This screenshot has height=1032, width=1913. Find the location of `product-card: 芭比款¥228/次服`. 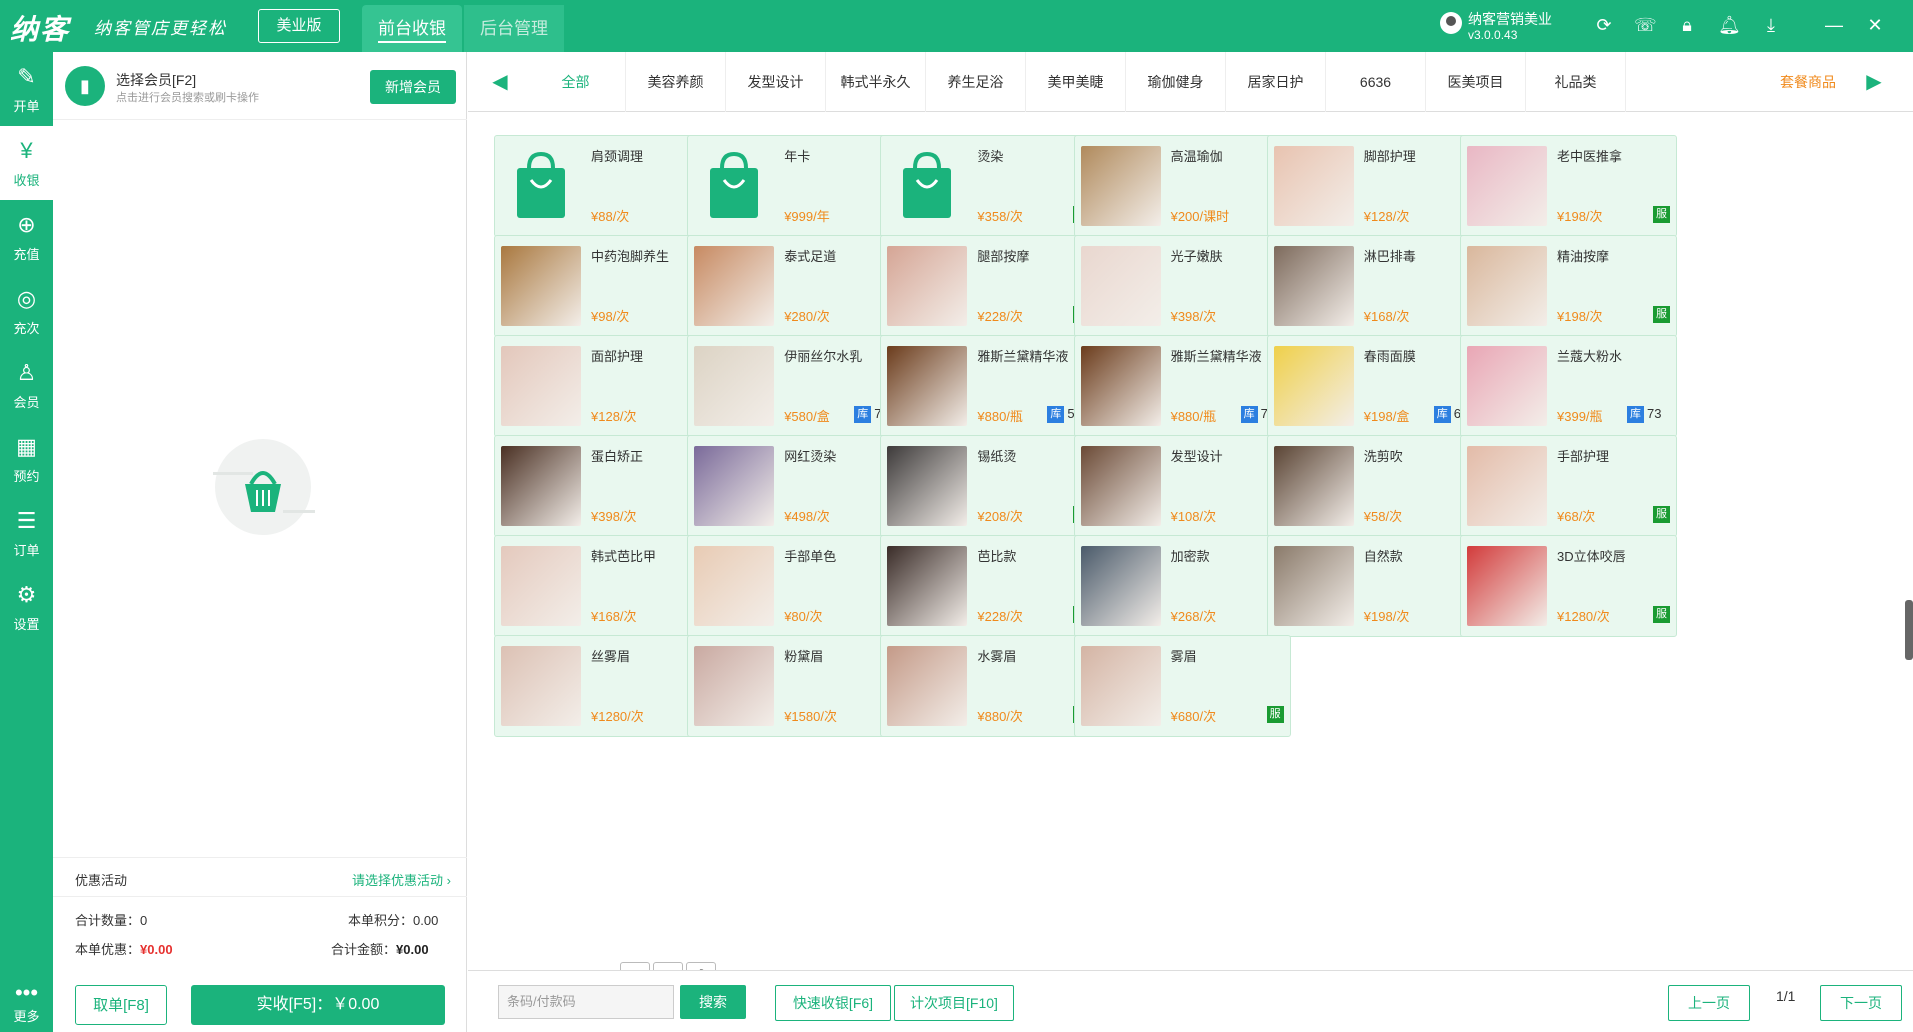

product-card: 芭比款¥228/次服 is located at coordinates (989, 586).